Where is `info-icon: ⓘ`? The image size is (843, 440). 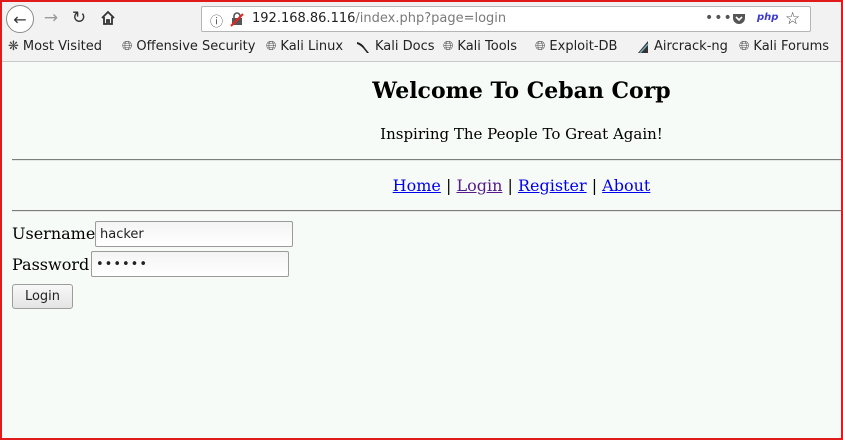 info-icon: ⓘ is located at coordinates (216, 20).